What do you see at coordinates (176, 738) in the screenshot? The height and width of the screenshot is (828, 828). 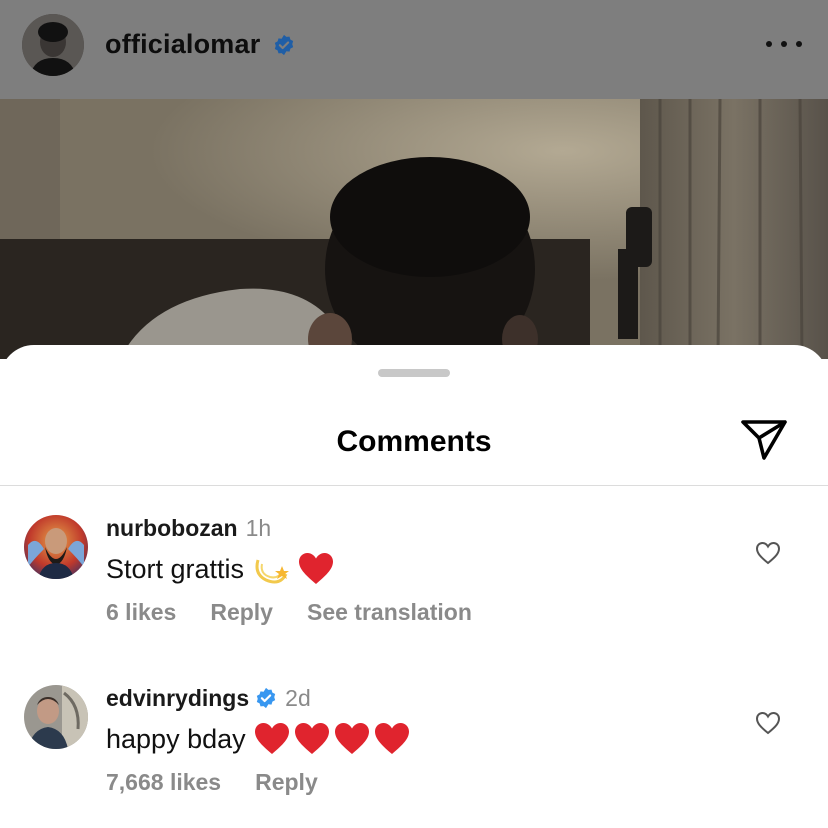 I see `comment-text: happy bday` at bounding box center [176, 738].